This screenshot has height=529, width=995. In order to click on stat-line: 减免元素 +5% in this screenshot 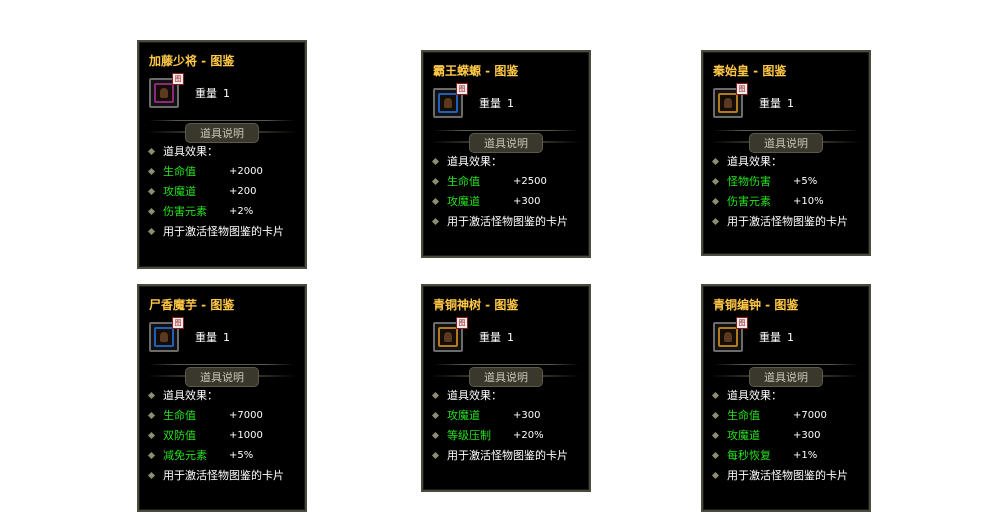, I will do `click(226, 455)`.